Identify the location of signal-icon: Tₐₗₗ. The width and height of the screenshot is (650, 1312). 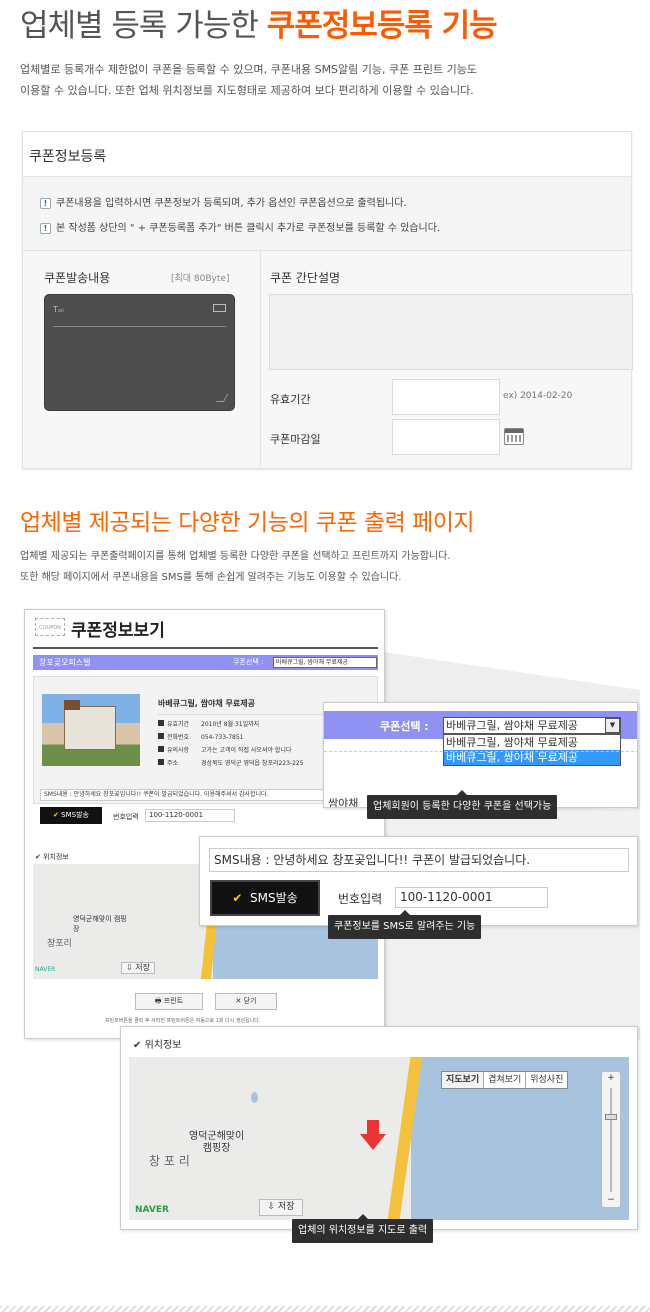
(58, 309).